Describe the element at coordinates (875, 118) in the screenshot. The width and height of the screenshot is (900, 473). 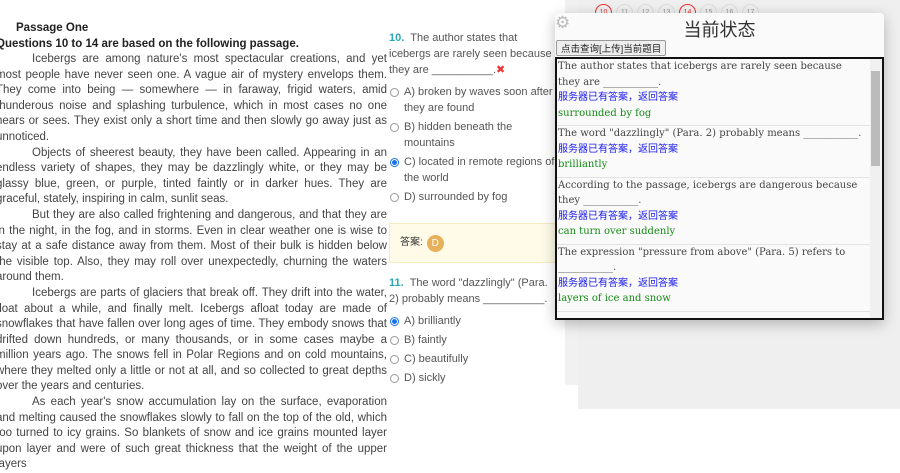
I see `scrollbar-thumb` at that location.